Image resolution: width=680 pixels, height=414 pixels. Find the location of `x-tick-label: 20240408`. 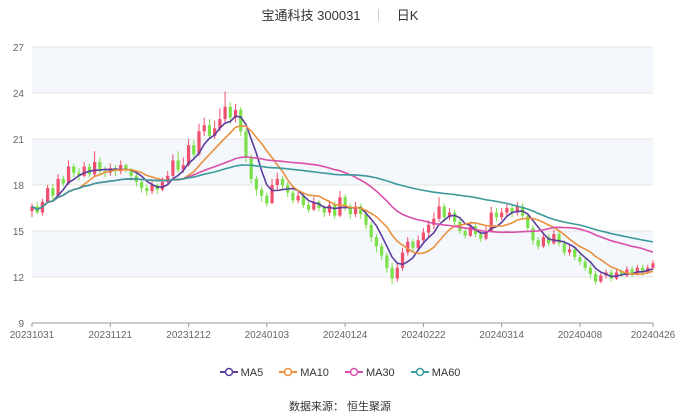

x-tick-label: 20240408 is located at coordinates (580, 335).